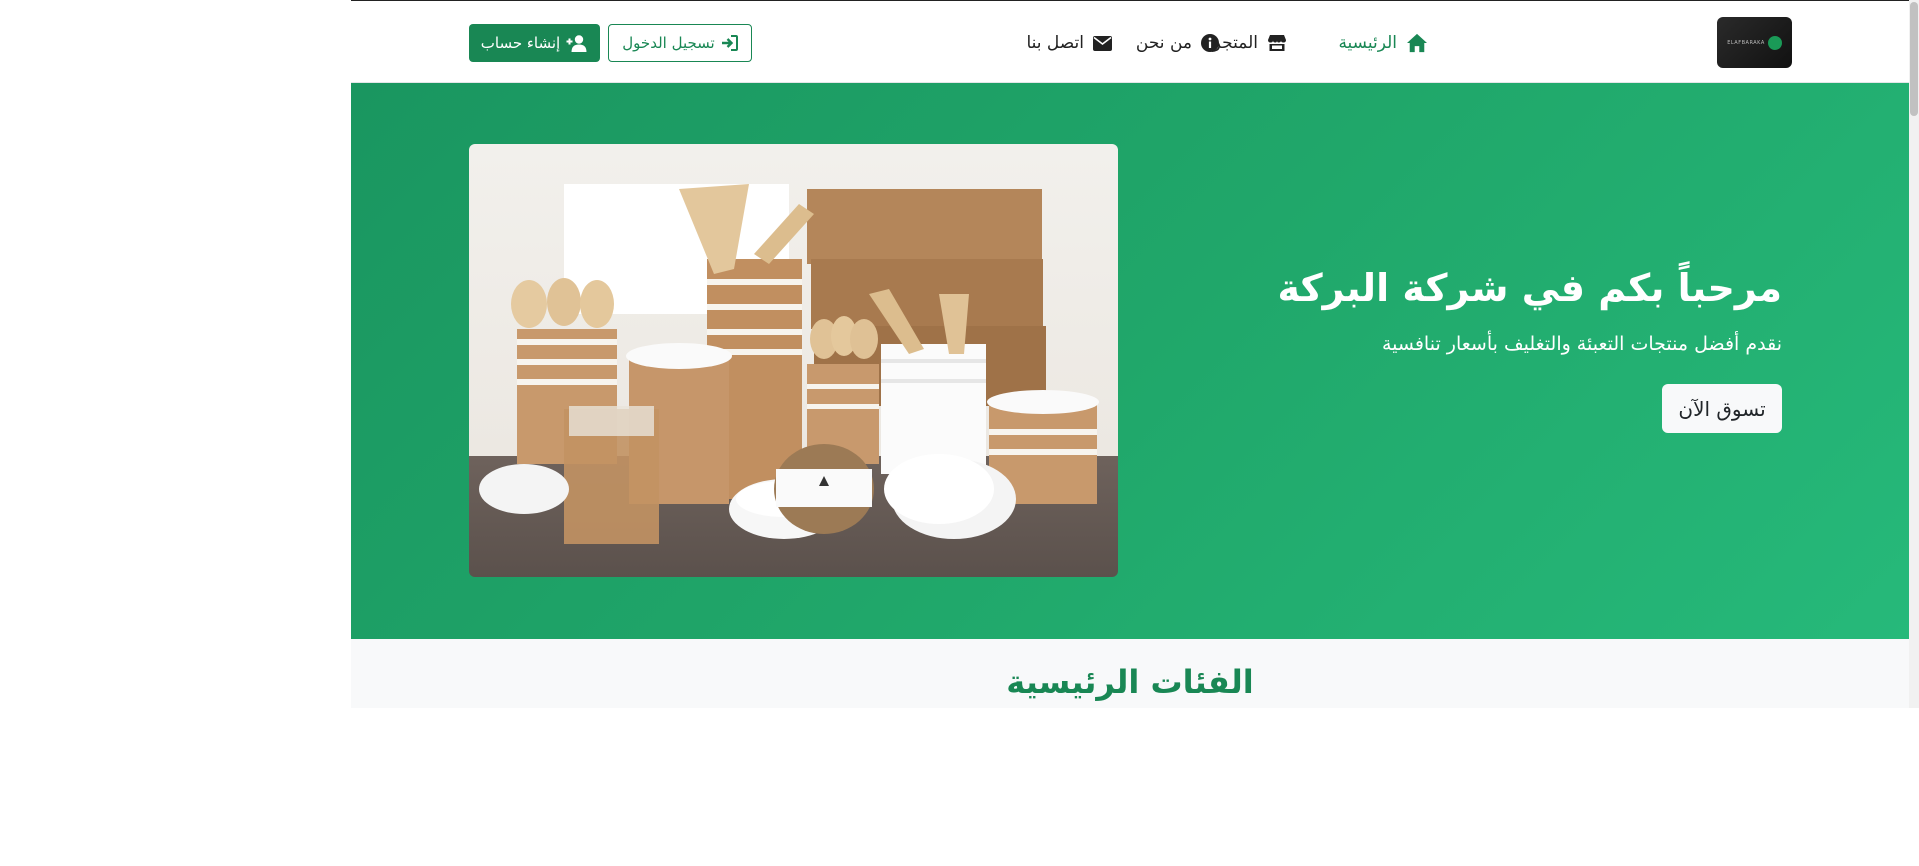  What do you see at coordinates (1914, 354) in the screenshot?
I see `page-scrollbar` at bounding box center [1914, 354].